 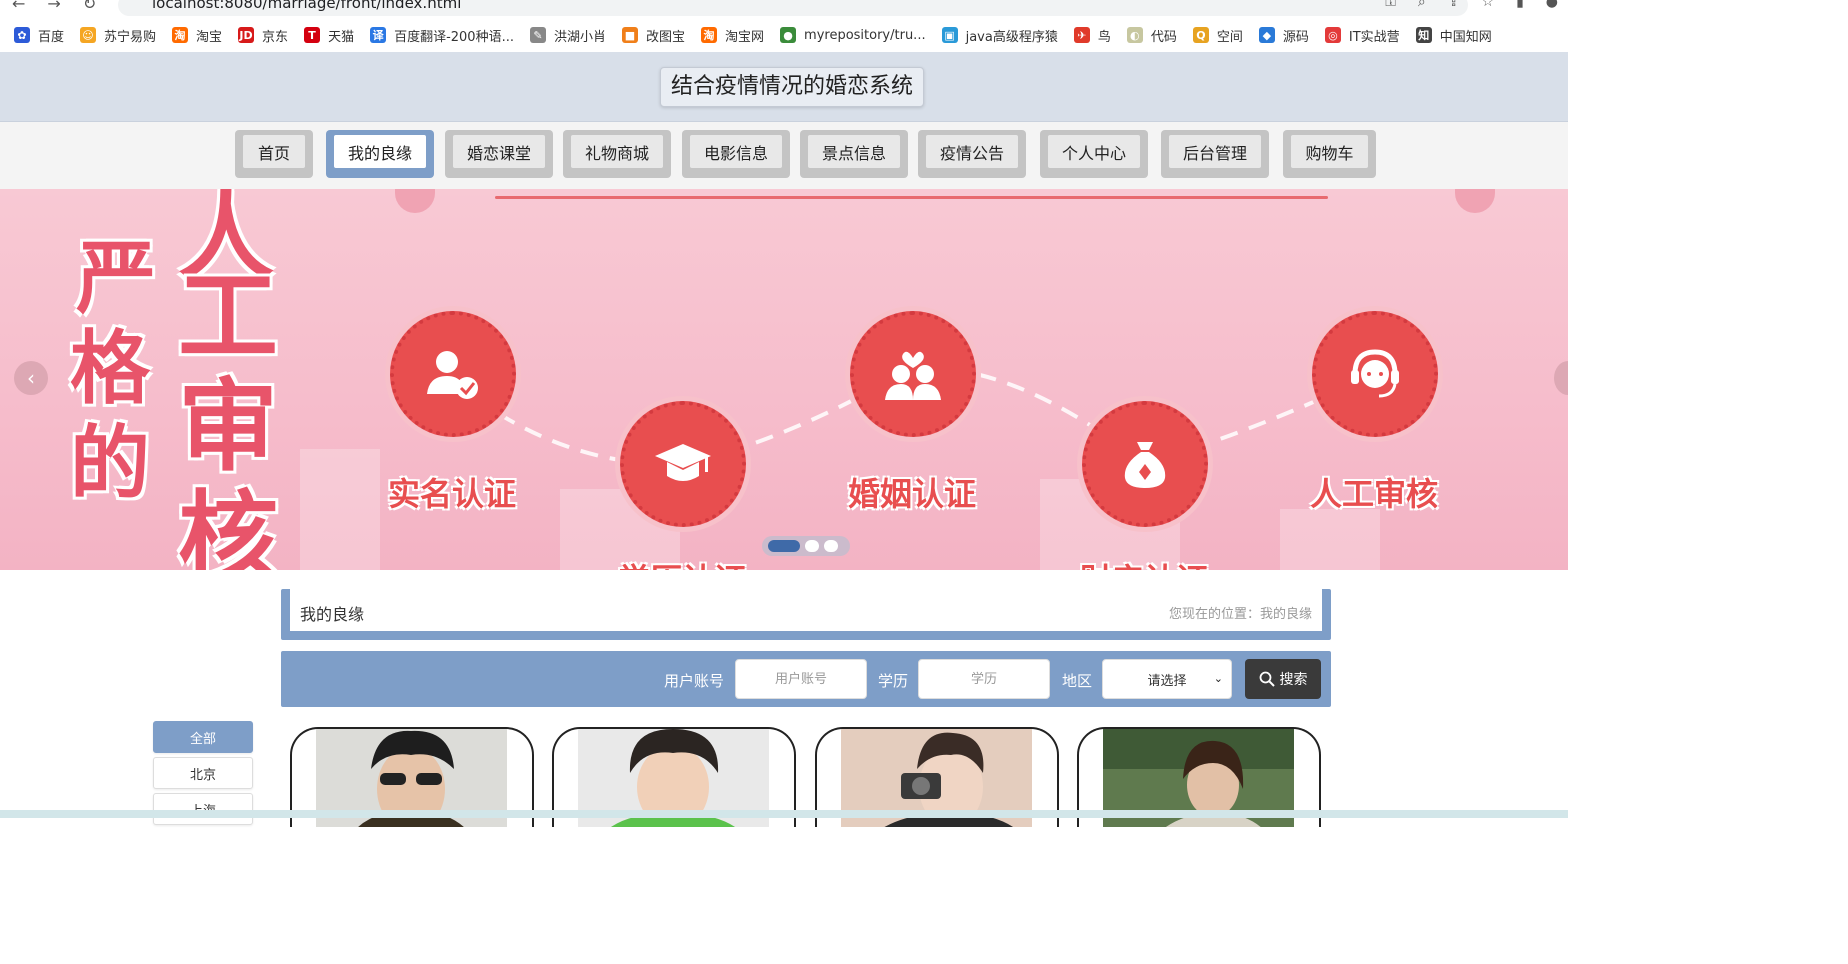 What do you see at coordinates (130, 37) in the screenshot?
I see `bookmark-label: 苏宁易购` at bounding box center [130, 37].